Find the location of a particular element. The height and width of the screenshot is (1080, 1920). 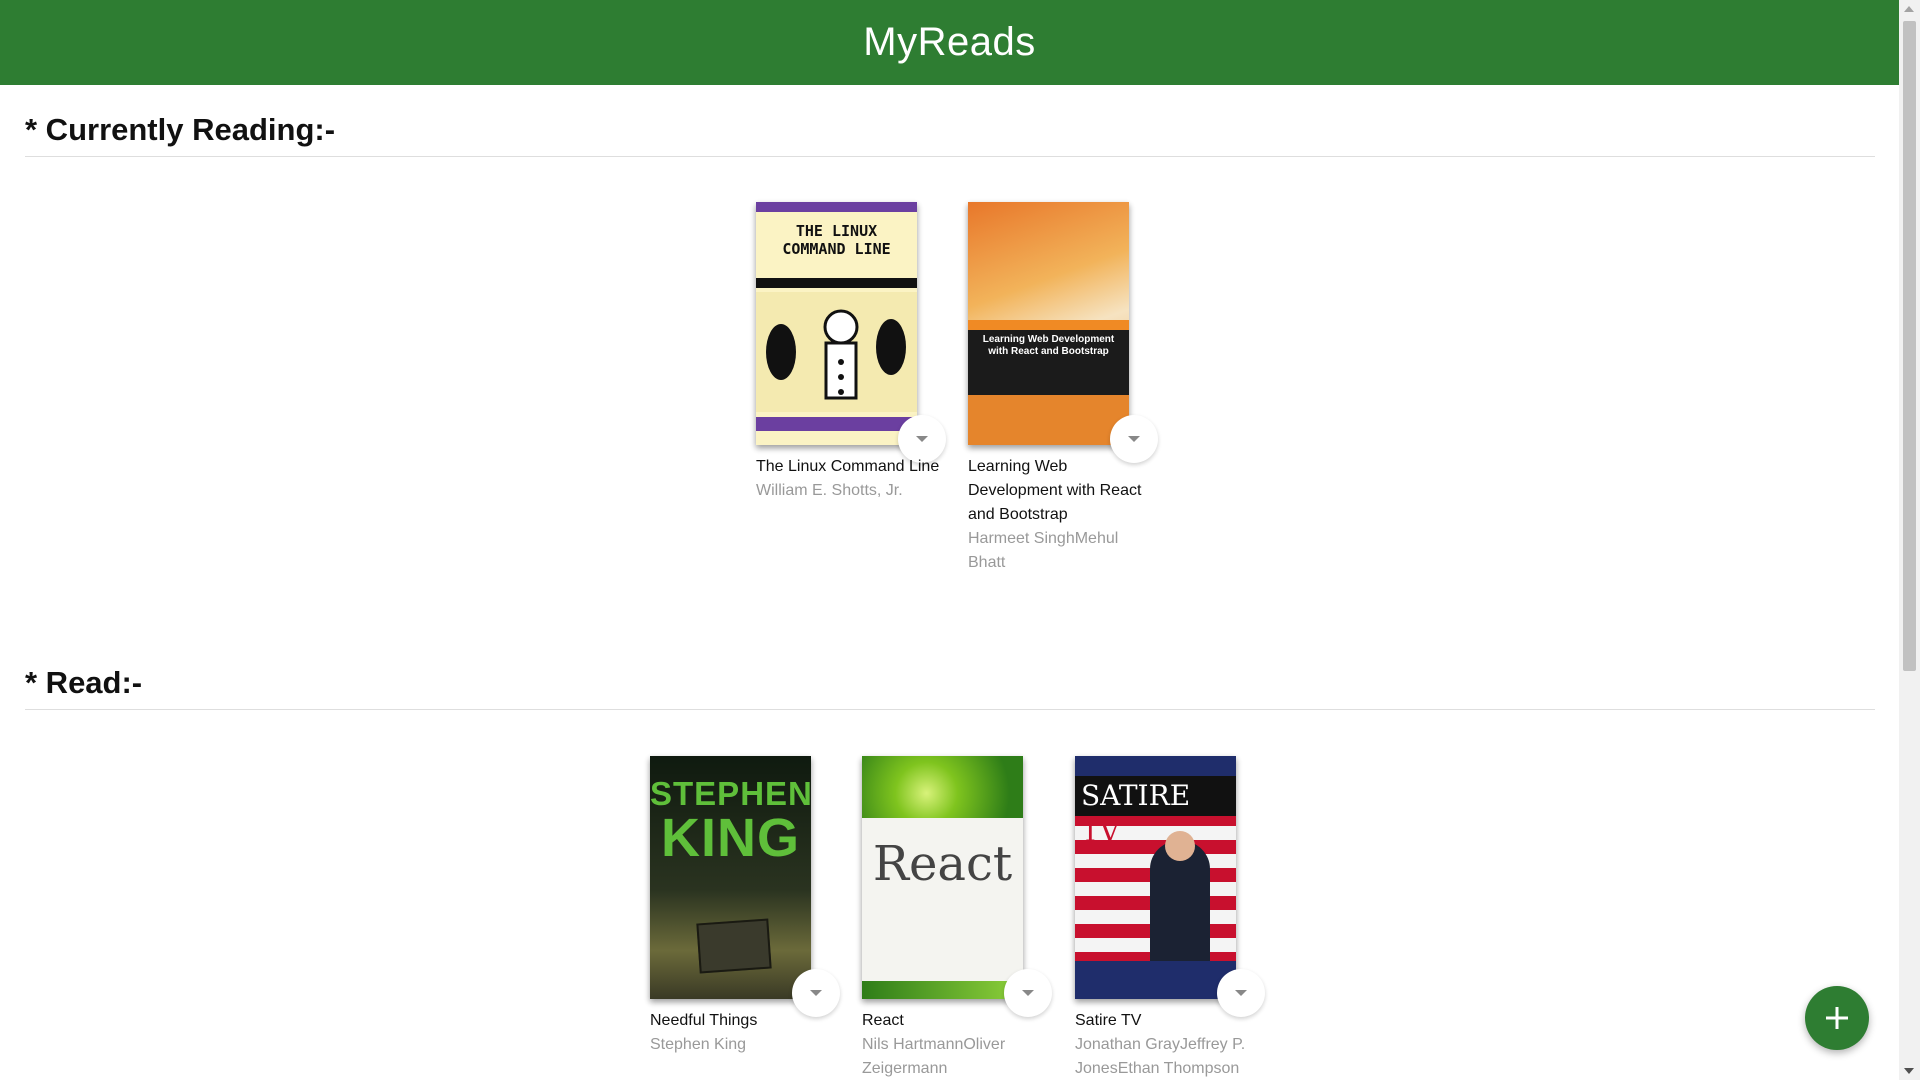

cover-text: React is located at coordinates (942, 864).